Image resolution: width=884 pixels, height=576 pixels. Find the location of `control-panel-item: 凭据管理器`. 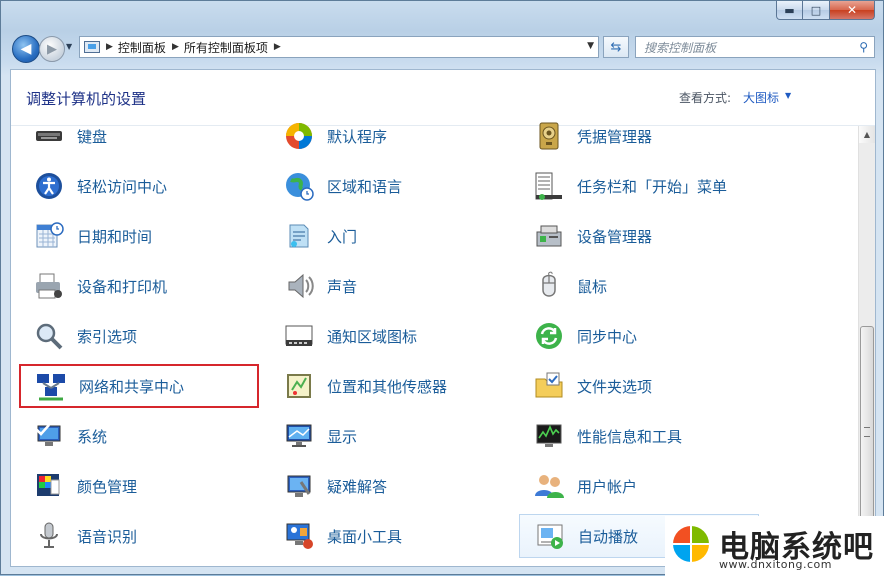

control-panel-item: 凭据管理器 is located at coordinates (639, 136).